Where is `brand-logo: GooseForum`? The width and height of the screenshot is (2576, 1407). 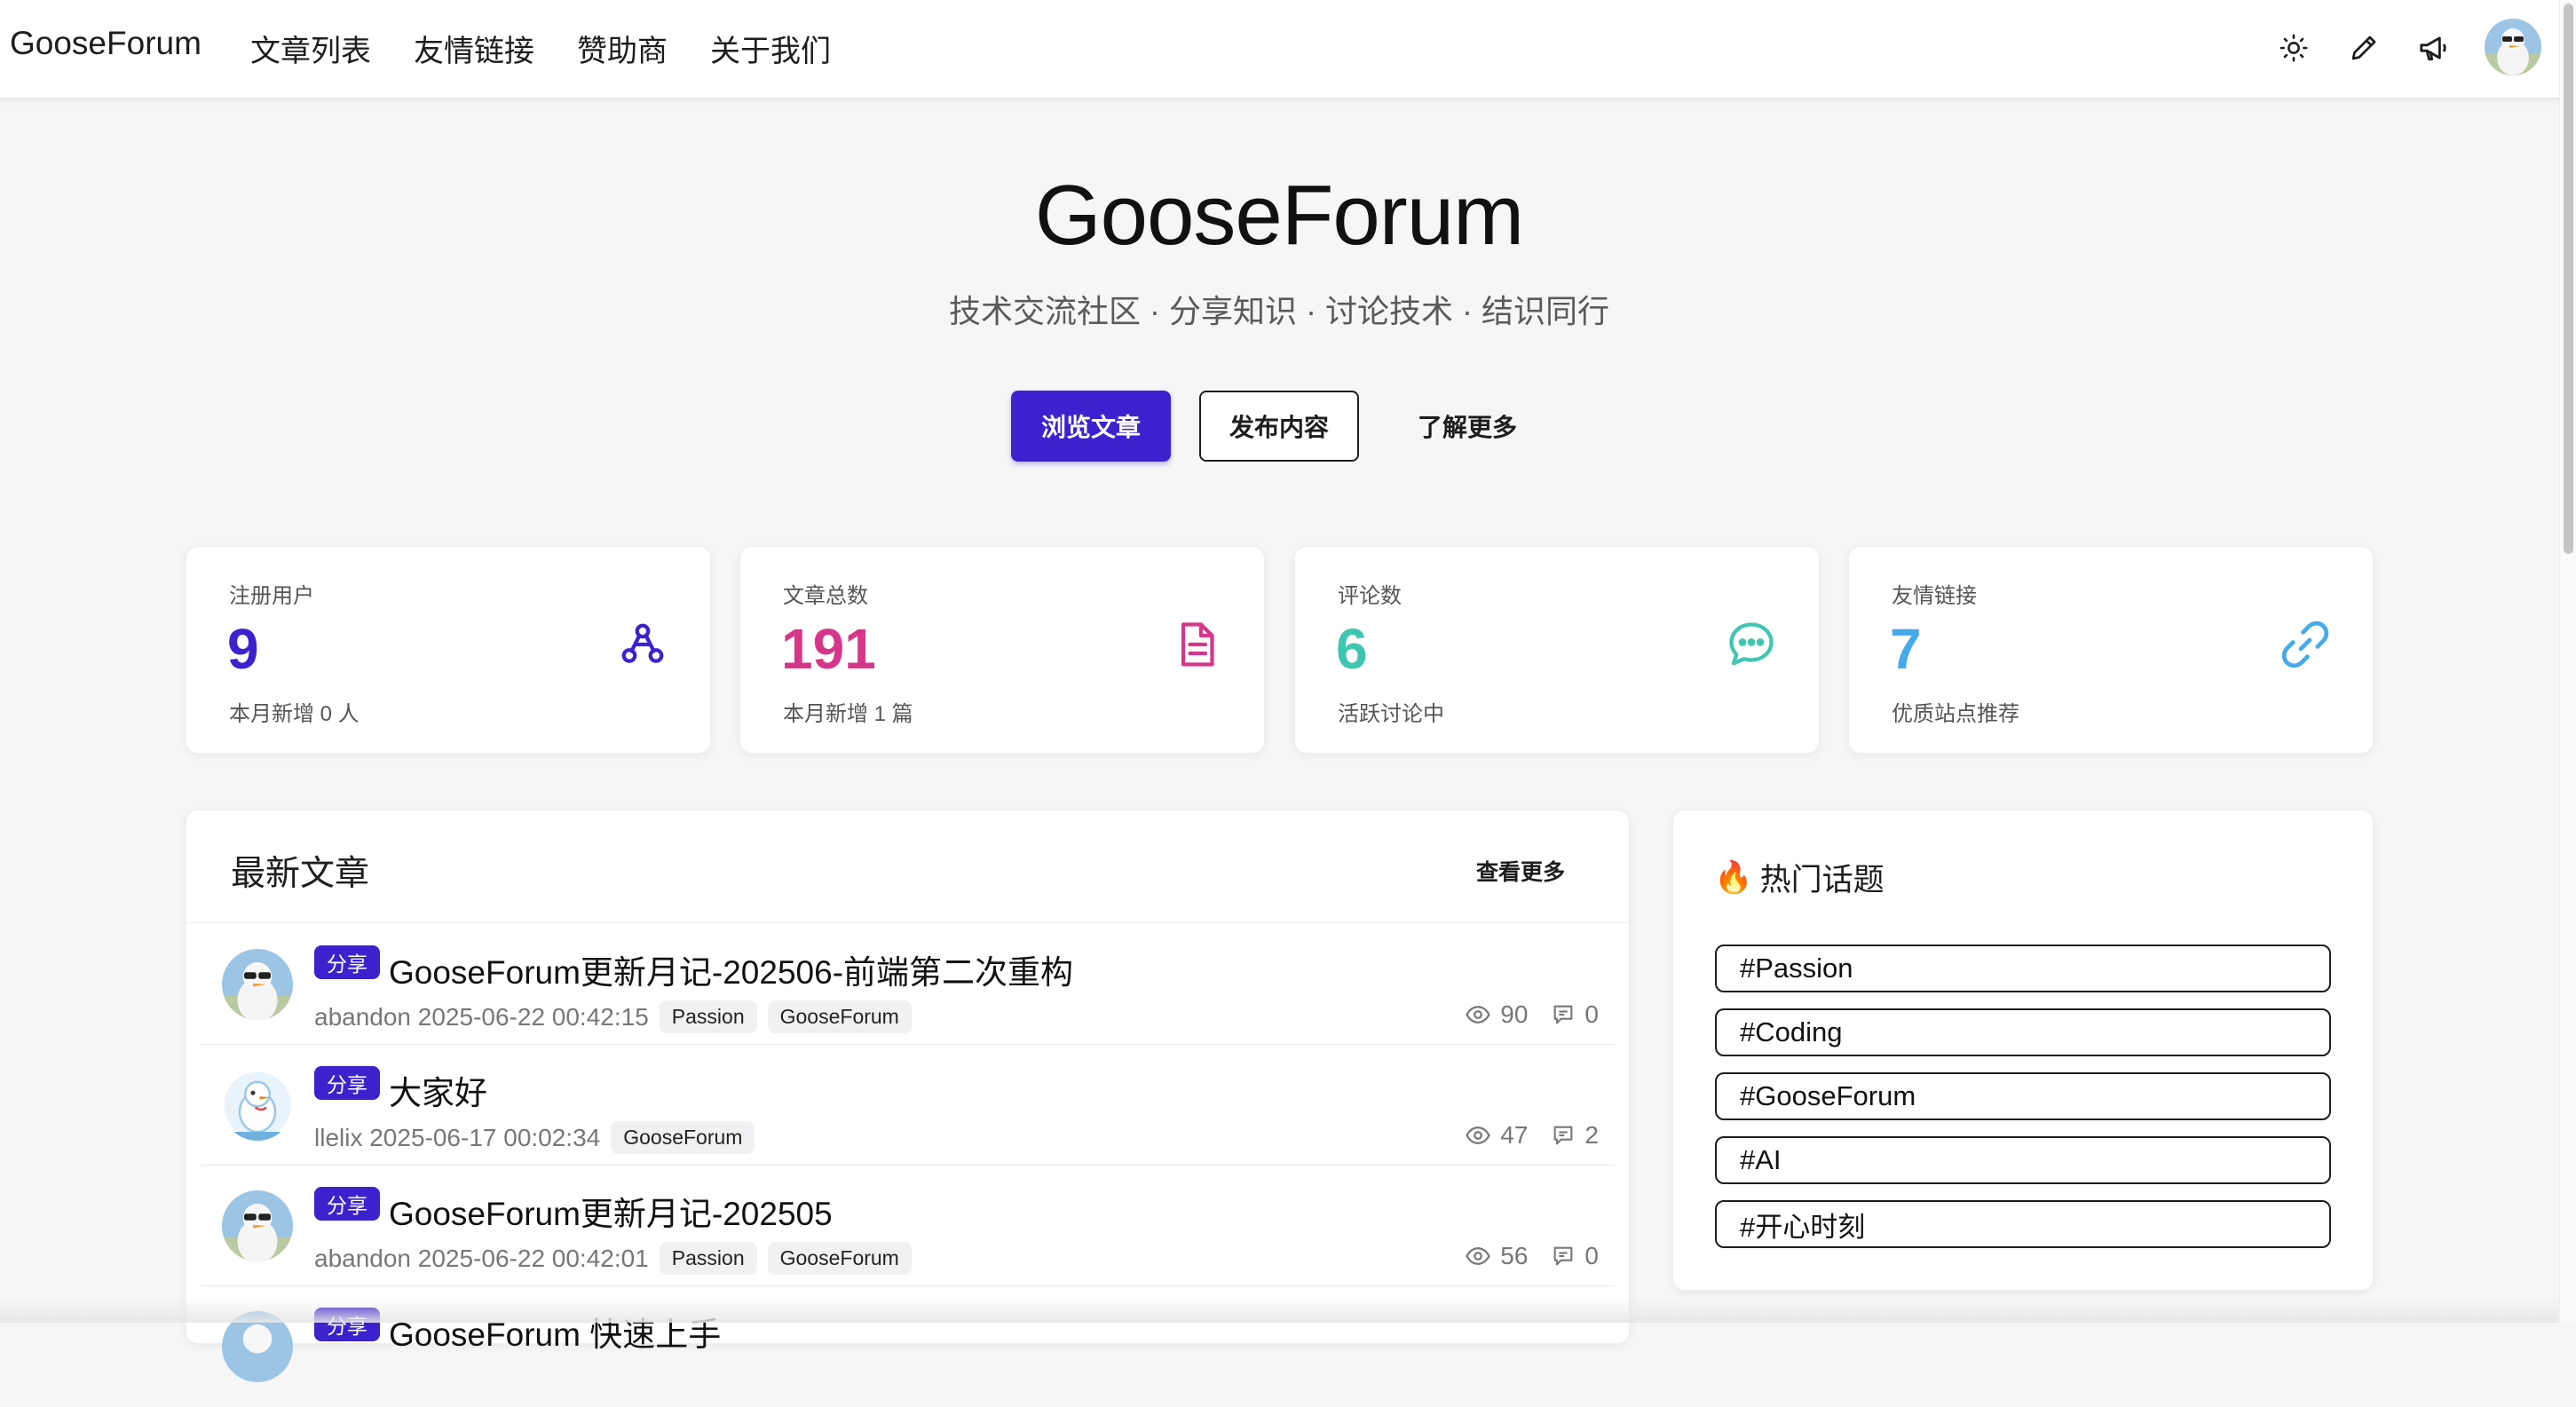 brand-logo: GooseForum is located at coordinates (105, 43).